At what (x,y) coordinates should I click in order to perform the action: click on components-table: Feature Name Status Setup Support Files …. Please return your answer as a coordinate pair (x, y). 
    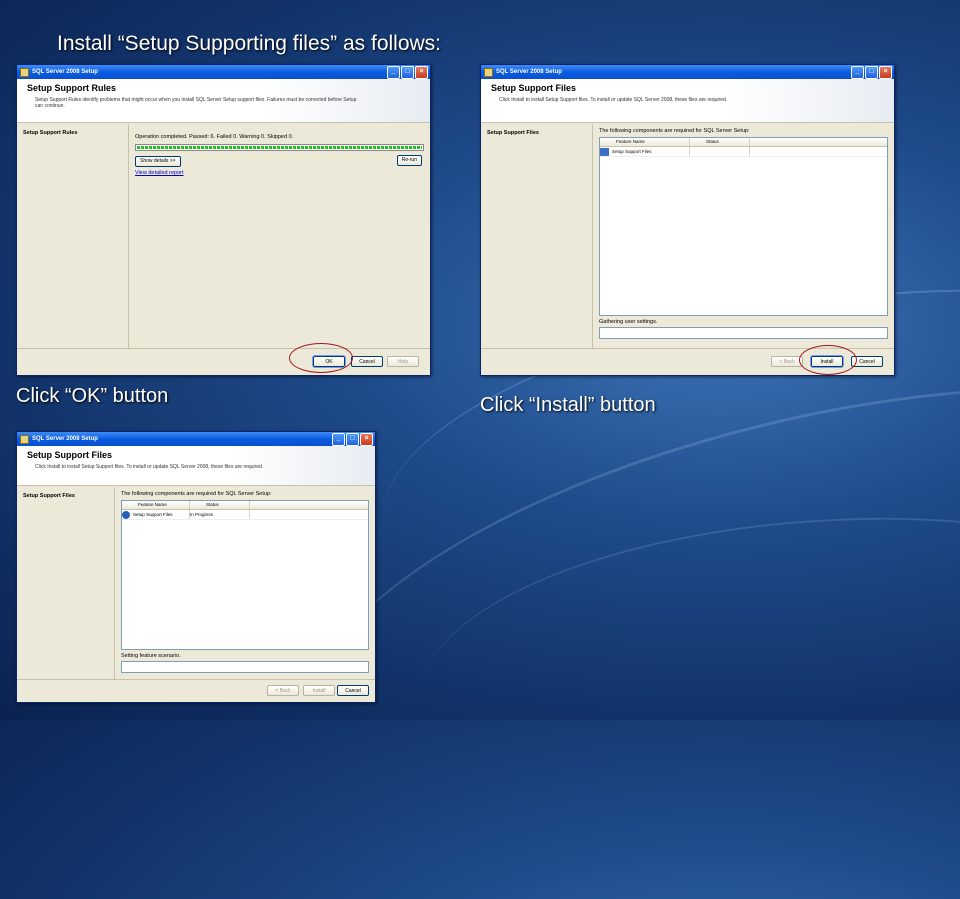
    Looking at the image, I should click on (245, 575).